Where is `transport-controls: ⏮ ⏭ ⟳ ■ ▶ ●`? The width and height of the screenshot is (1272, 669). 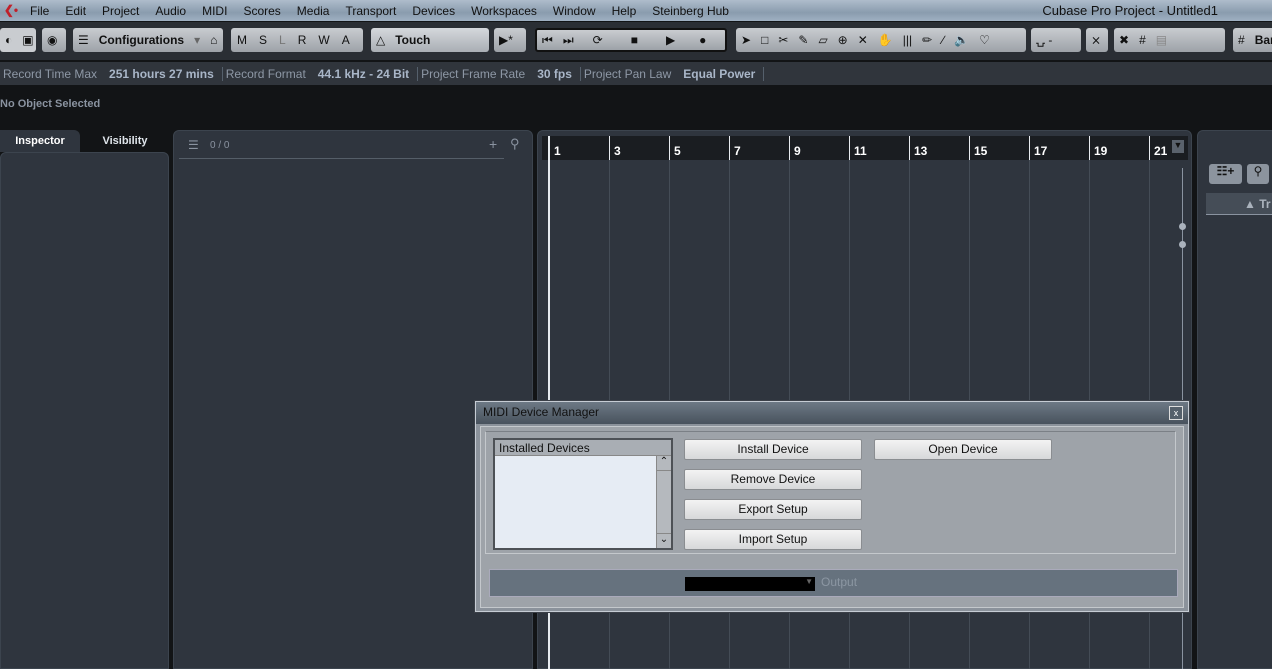 transport-controls: ⏮ ⏭ ⟳ ■ ▶ ● is located at coordinates (631, 40).